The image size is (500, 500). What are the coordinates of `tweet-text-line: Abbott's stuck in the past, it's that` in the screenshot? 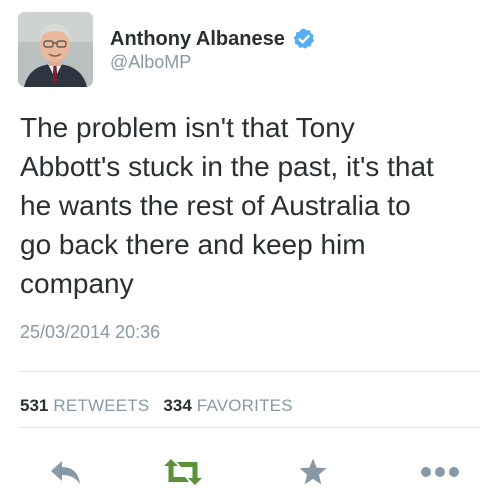 It's located at (227, 166).